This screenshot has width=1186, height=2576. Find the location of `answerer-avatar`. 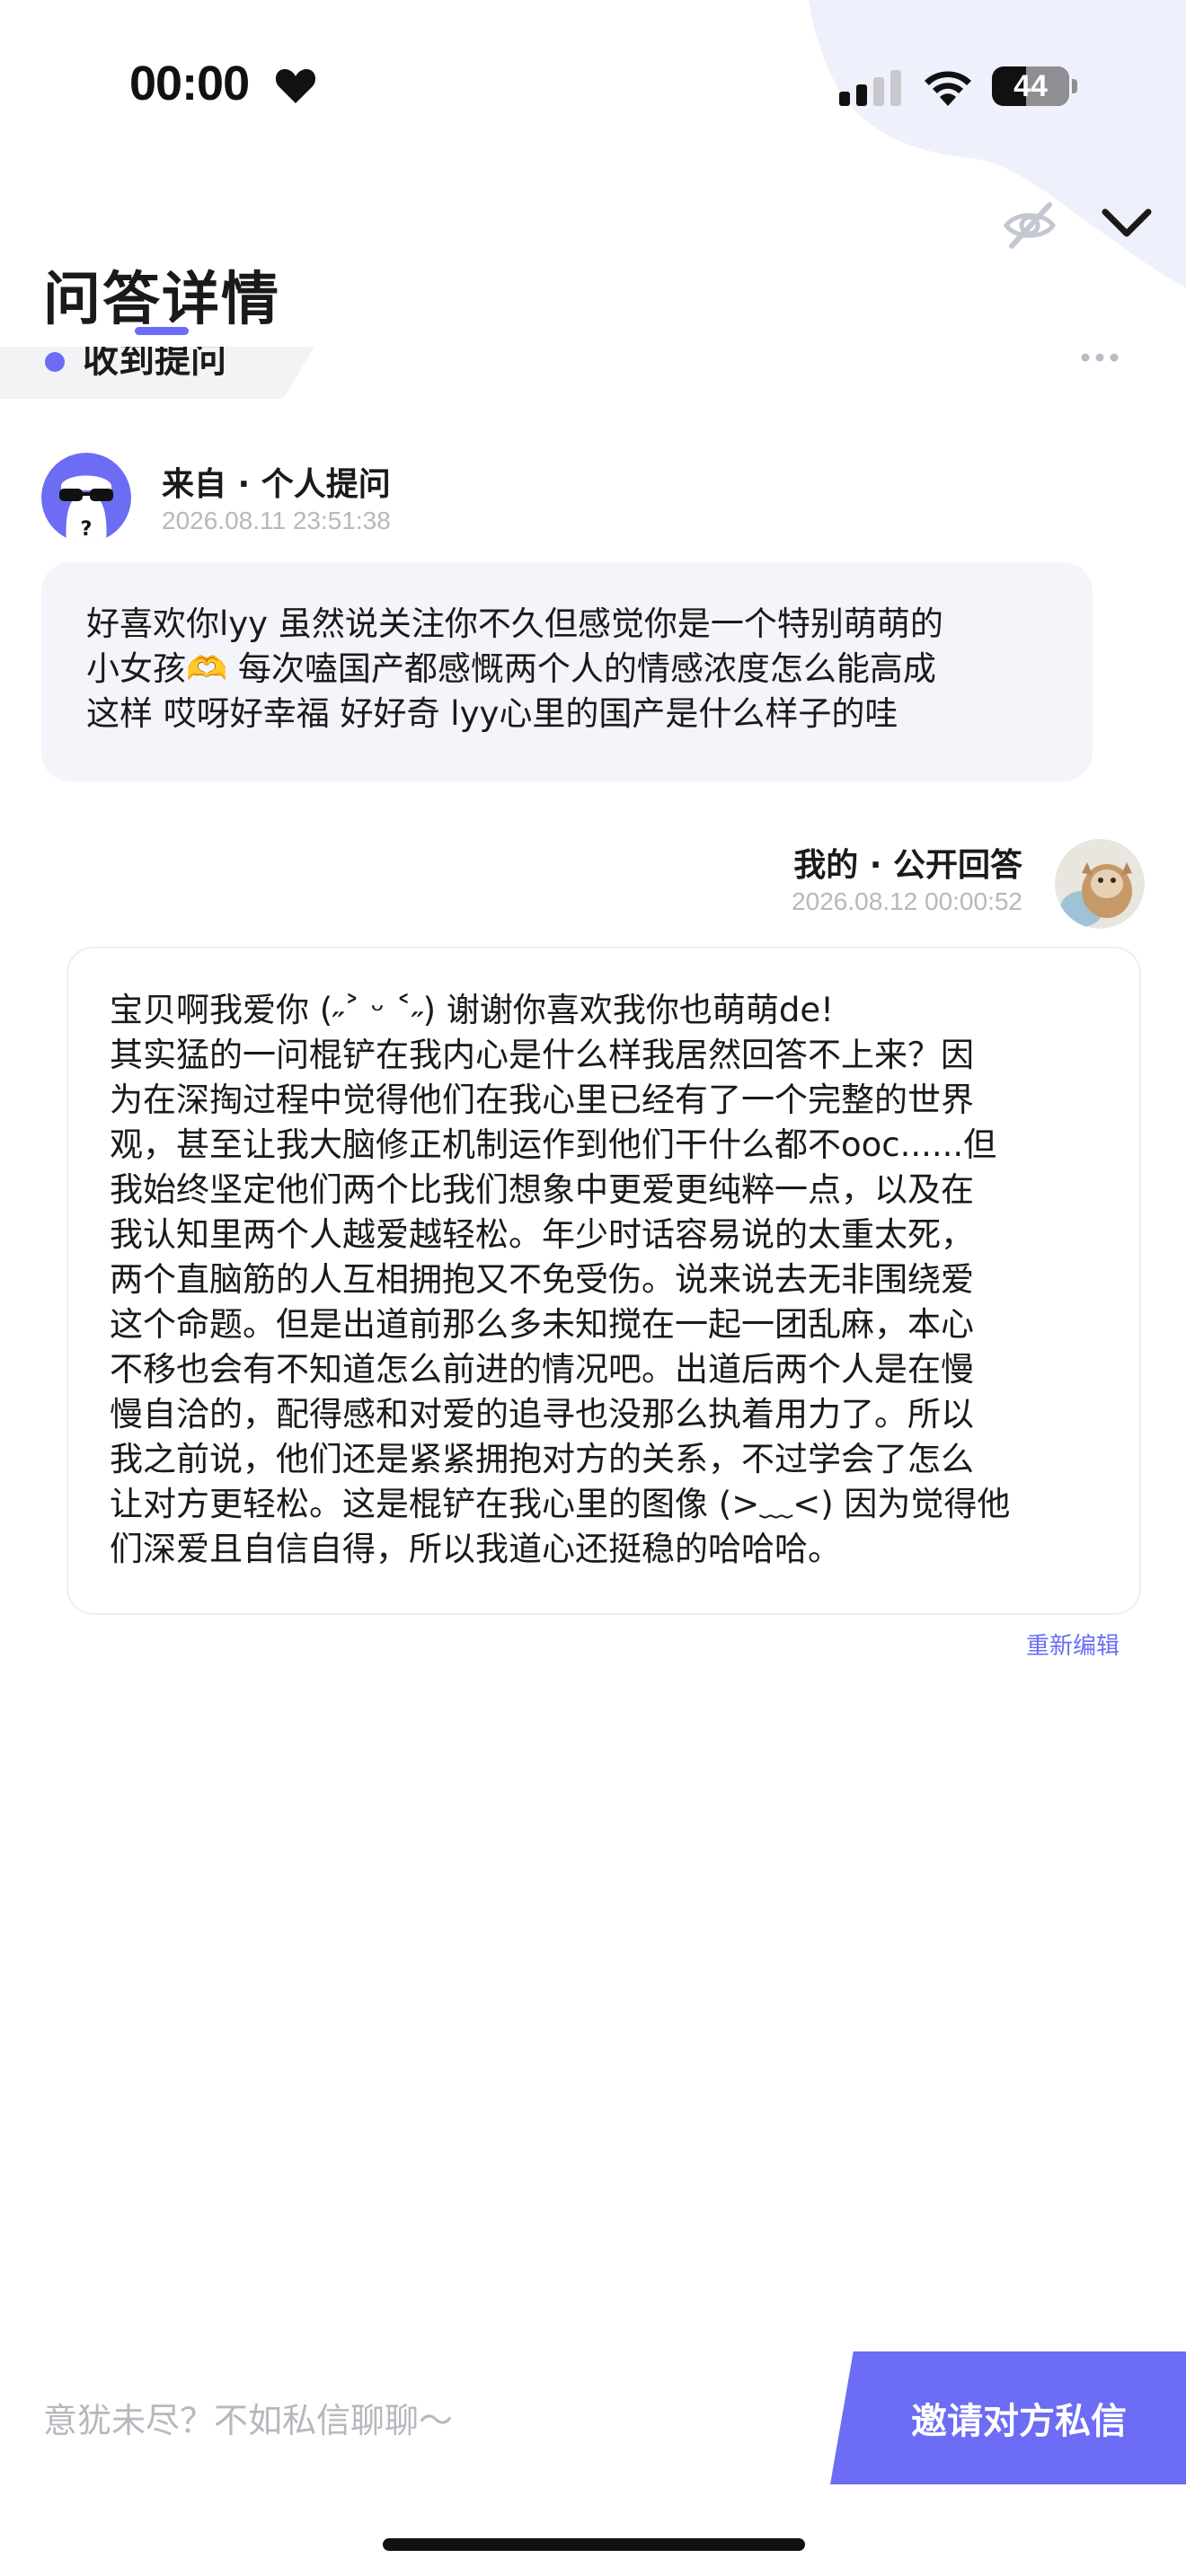

answerer-avatar is located at coordinates (1100, 884).